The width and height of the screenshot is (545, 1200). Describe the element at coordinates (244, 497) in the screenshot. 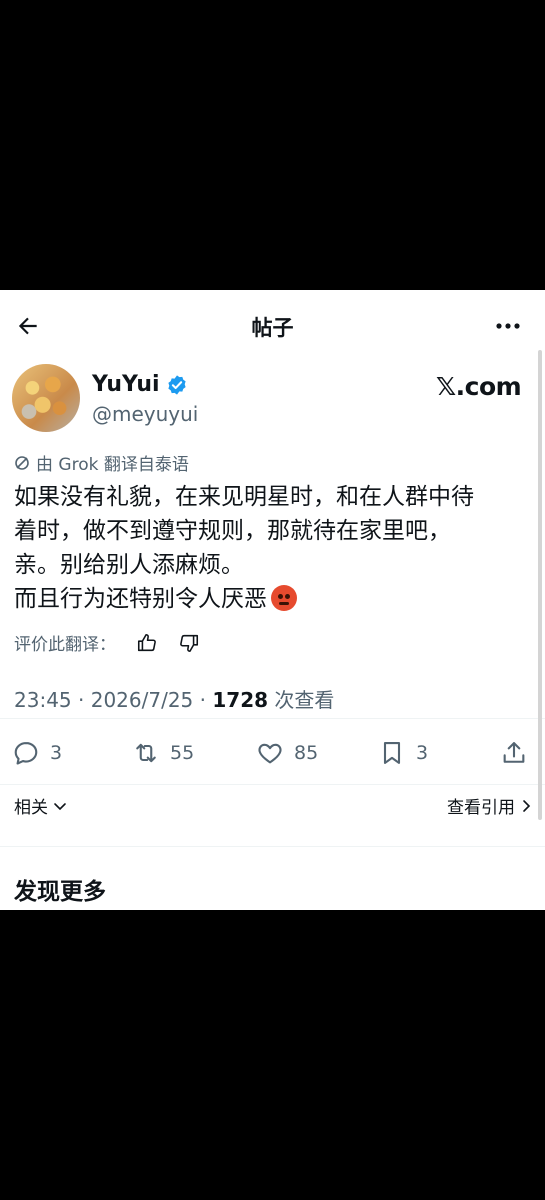

I see `post-line: 如果没有礼貌，在来见明星时，和在人群中待` at that location.